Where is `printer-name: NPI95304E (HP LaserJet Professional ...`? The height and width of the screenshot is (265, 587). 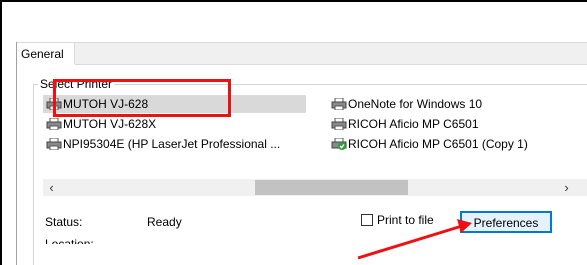 printer-name: NPI95304E (HP LaserJet Professional ... is located at coordinates (172, 144).